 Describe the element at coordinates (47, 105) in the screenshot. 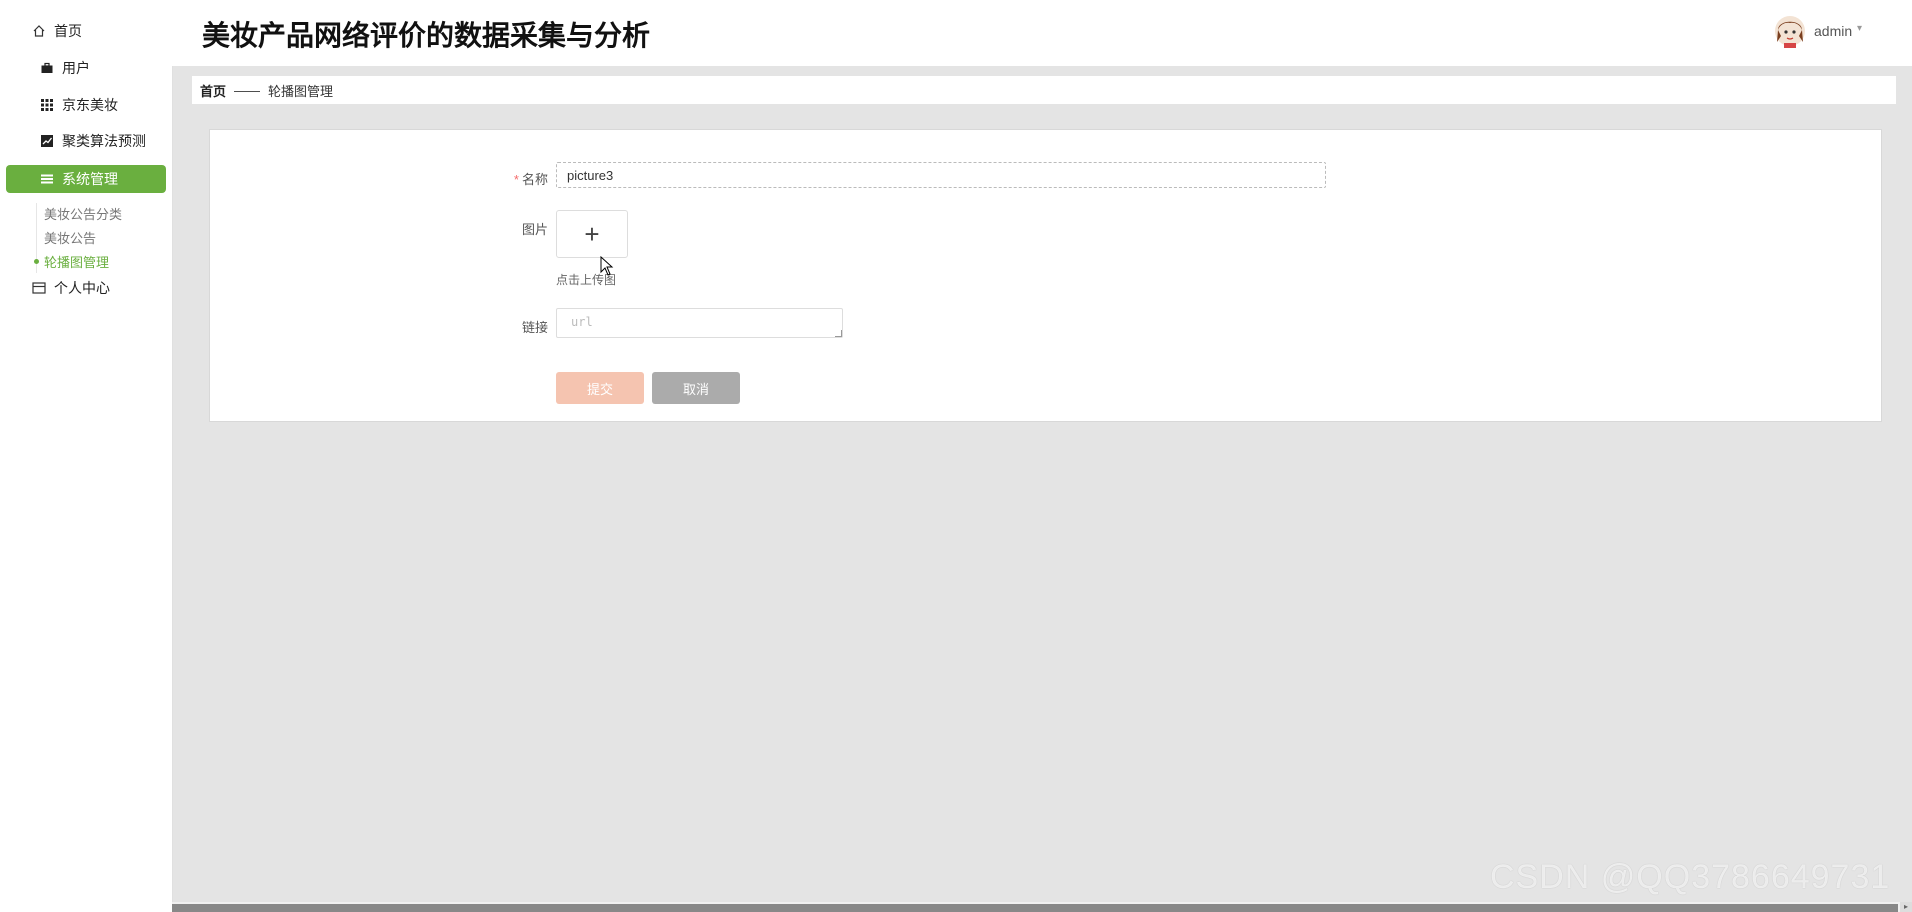

I see `grid-icon` at that location.